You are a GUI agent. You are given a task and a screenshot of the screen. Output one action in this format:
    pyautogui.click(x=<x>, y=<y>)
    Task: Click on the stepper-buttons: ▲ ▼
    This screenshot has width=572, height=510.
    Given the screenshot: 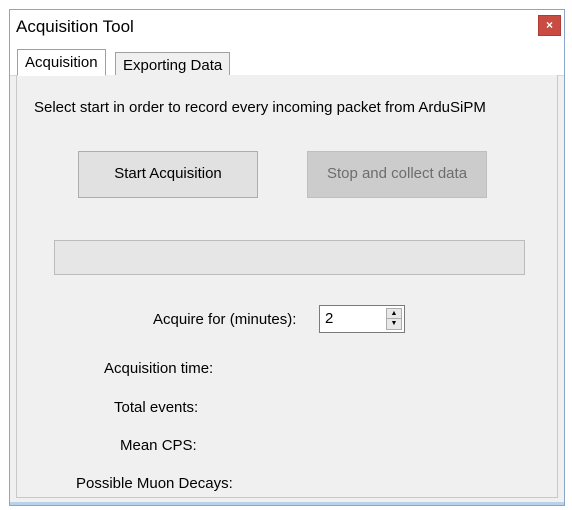 What is the action you would take?
    pyautogui.click(x=394, y=319)
    